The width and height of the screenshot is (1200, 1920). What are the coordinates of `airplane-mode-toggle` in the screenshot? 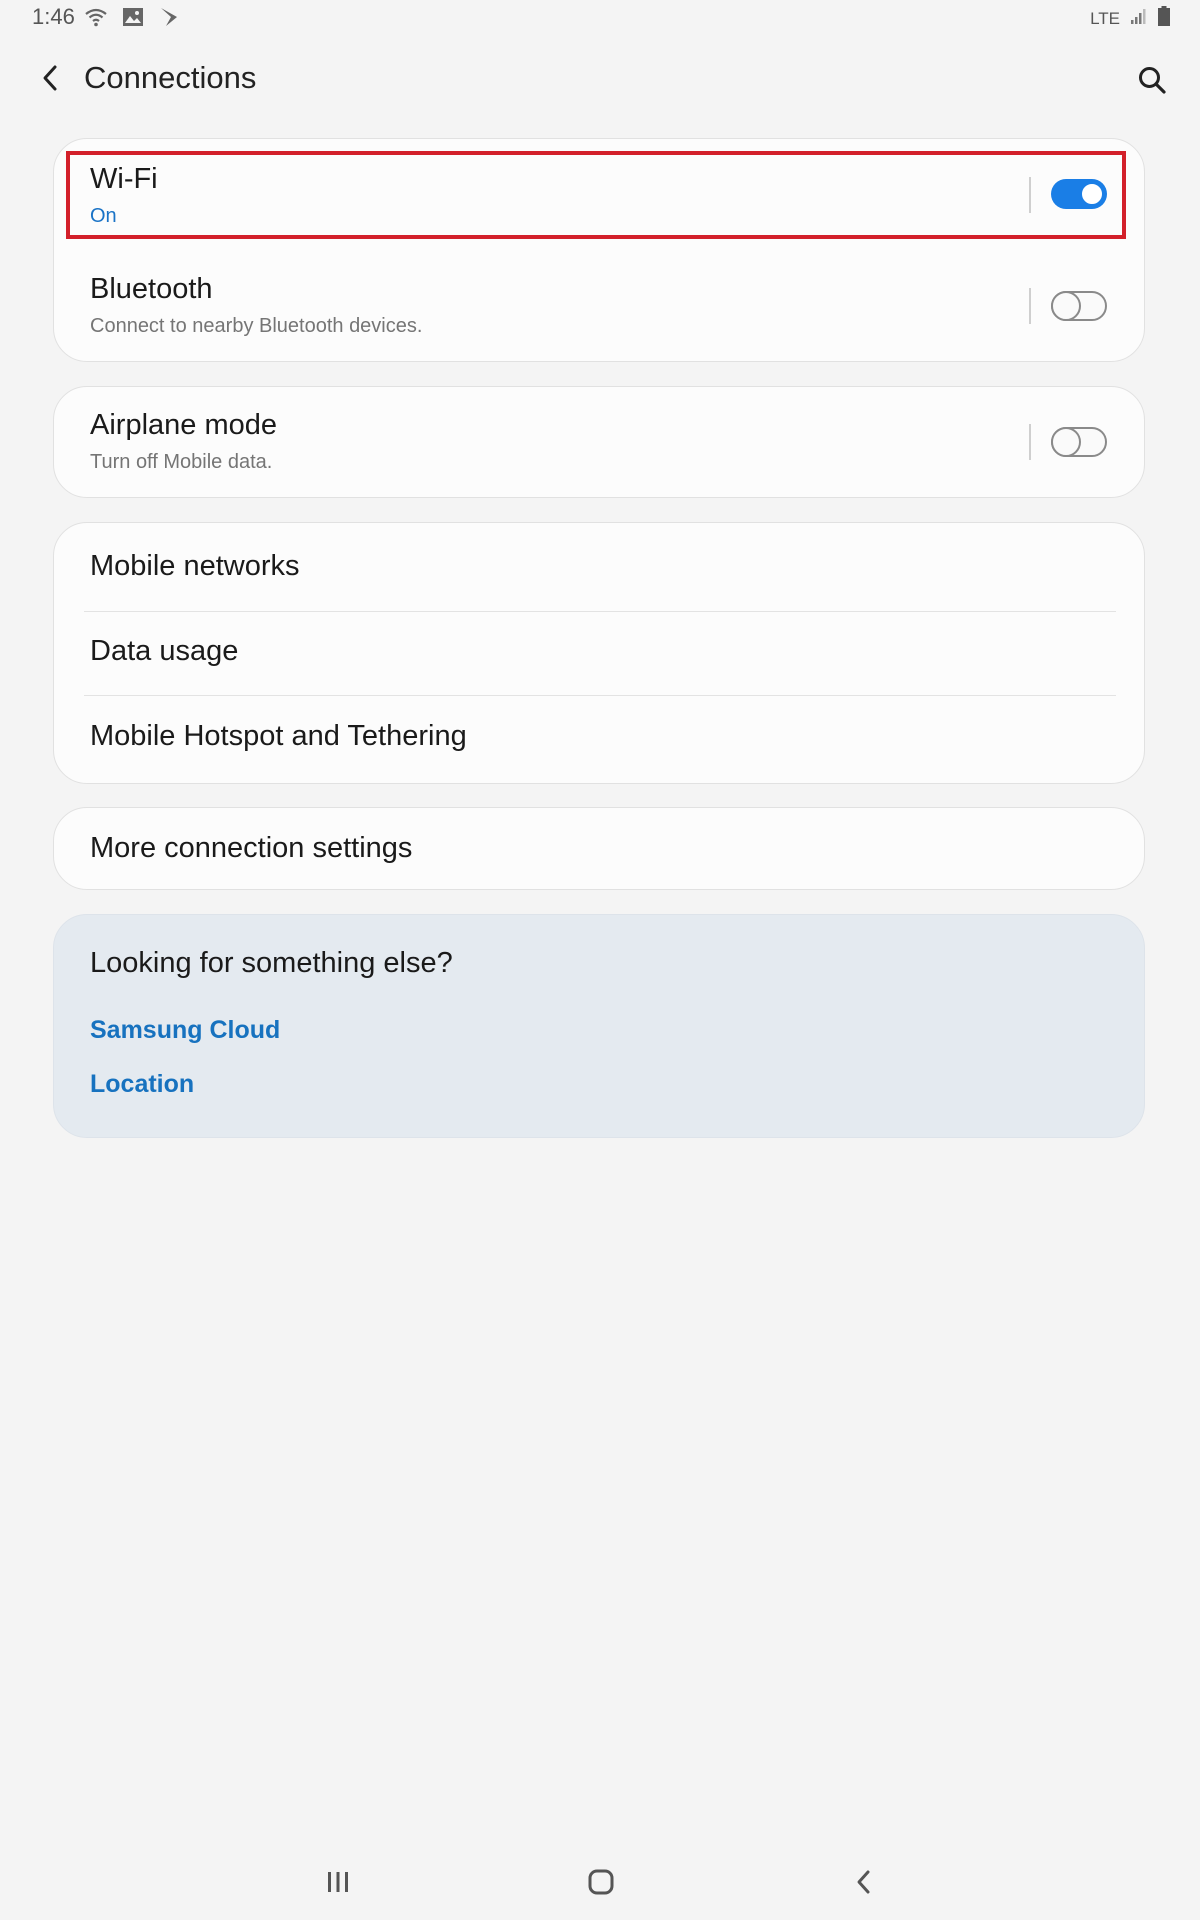 It's located at (1079, 442).